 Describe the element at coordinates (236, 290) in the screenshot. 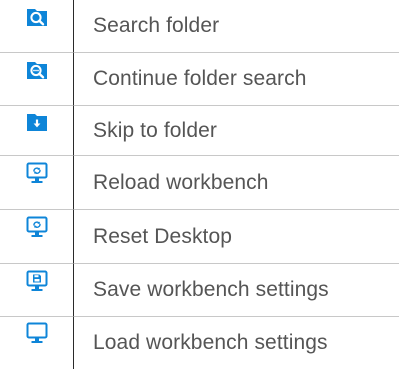

I see `menu-item-label: Save workbench settings` at that location.